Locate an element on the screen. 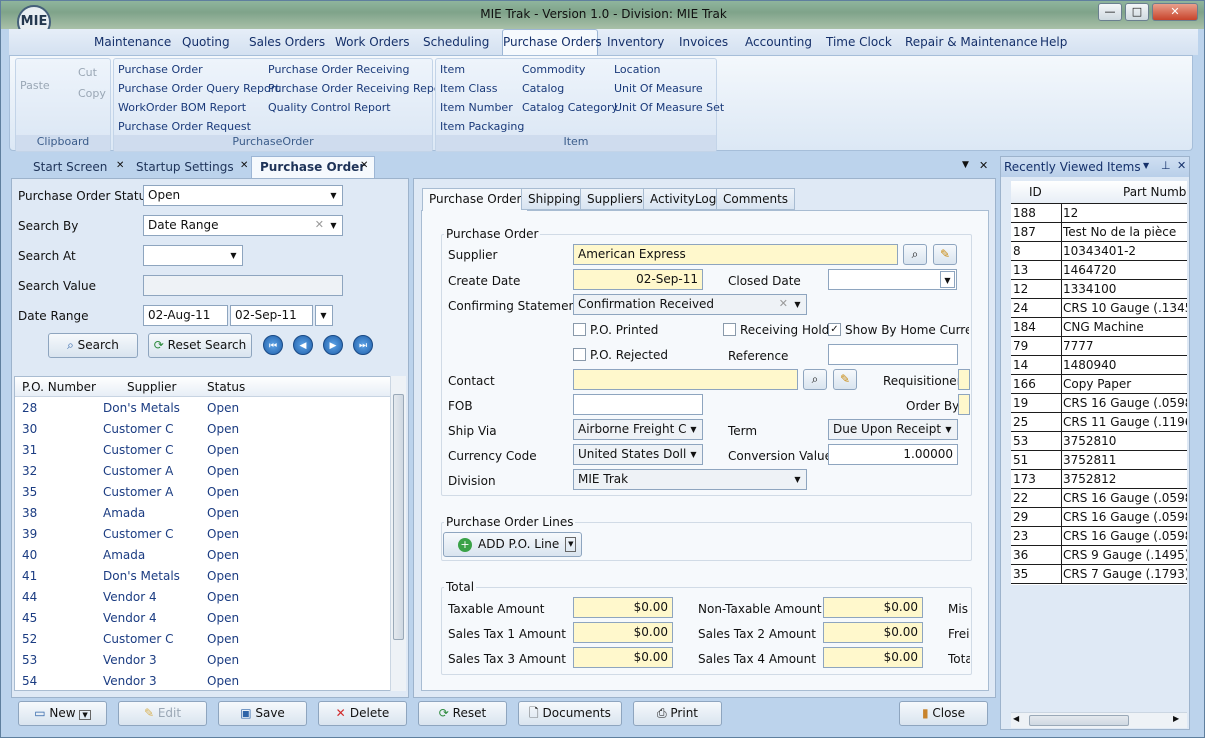 The height and width of the screenshot is (738, 1205). table-row: 35 Customer A Open is located at coordinates (203, 492).